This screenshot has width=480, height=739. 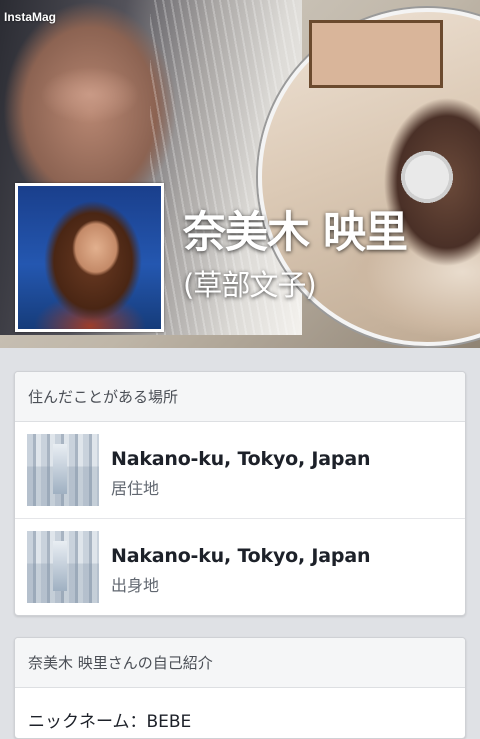 What do you see at coordinates (376, 54) in the screenshot?
I see `picture-frame` at bounding box center [376, 54].